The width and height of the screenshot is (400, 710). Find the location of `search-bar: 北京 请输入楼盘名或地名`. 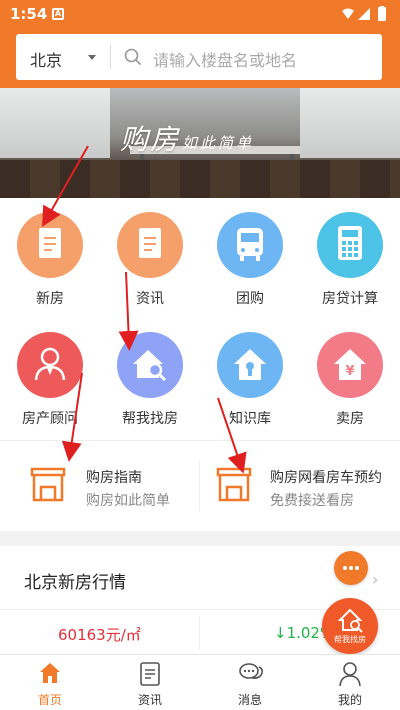

search-bar: 北京 请输入楼盘名或地名 is located at coordinates (199, 57).